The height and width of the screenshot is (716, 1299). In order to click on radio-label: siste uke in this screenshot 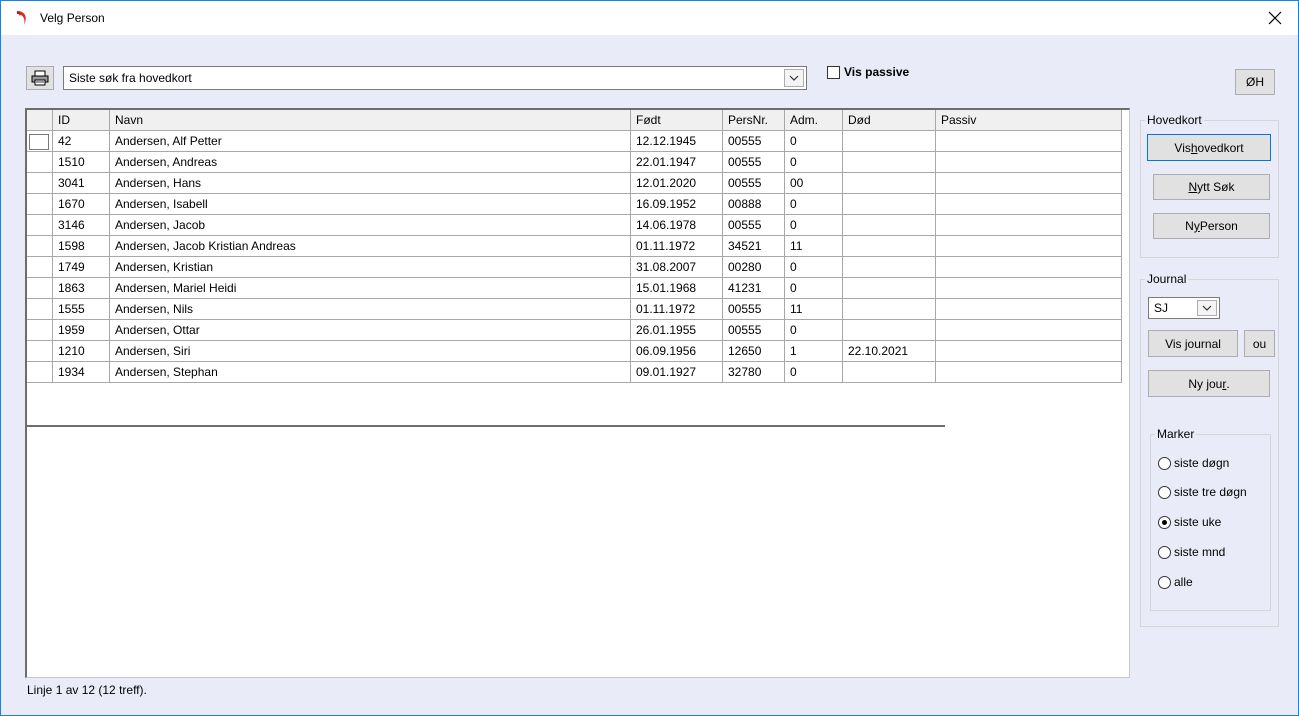, I will do `click(1198, 522)`.